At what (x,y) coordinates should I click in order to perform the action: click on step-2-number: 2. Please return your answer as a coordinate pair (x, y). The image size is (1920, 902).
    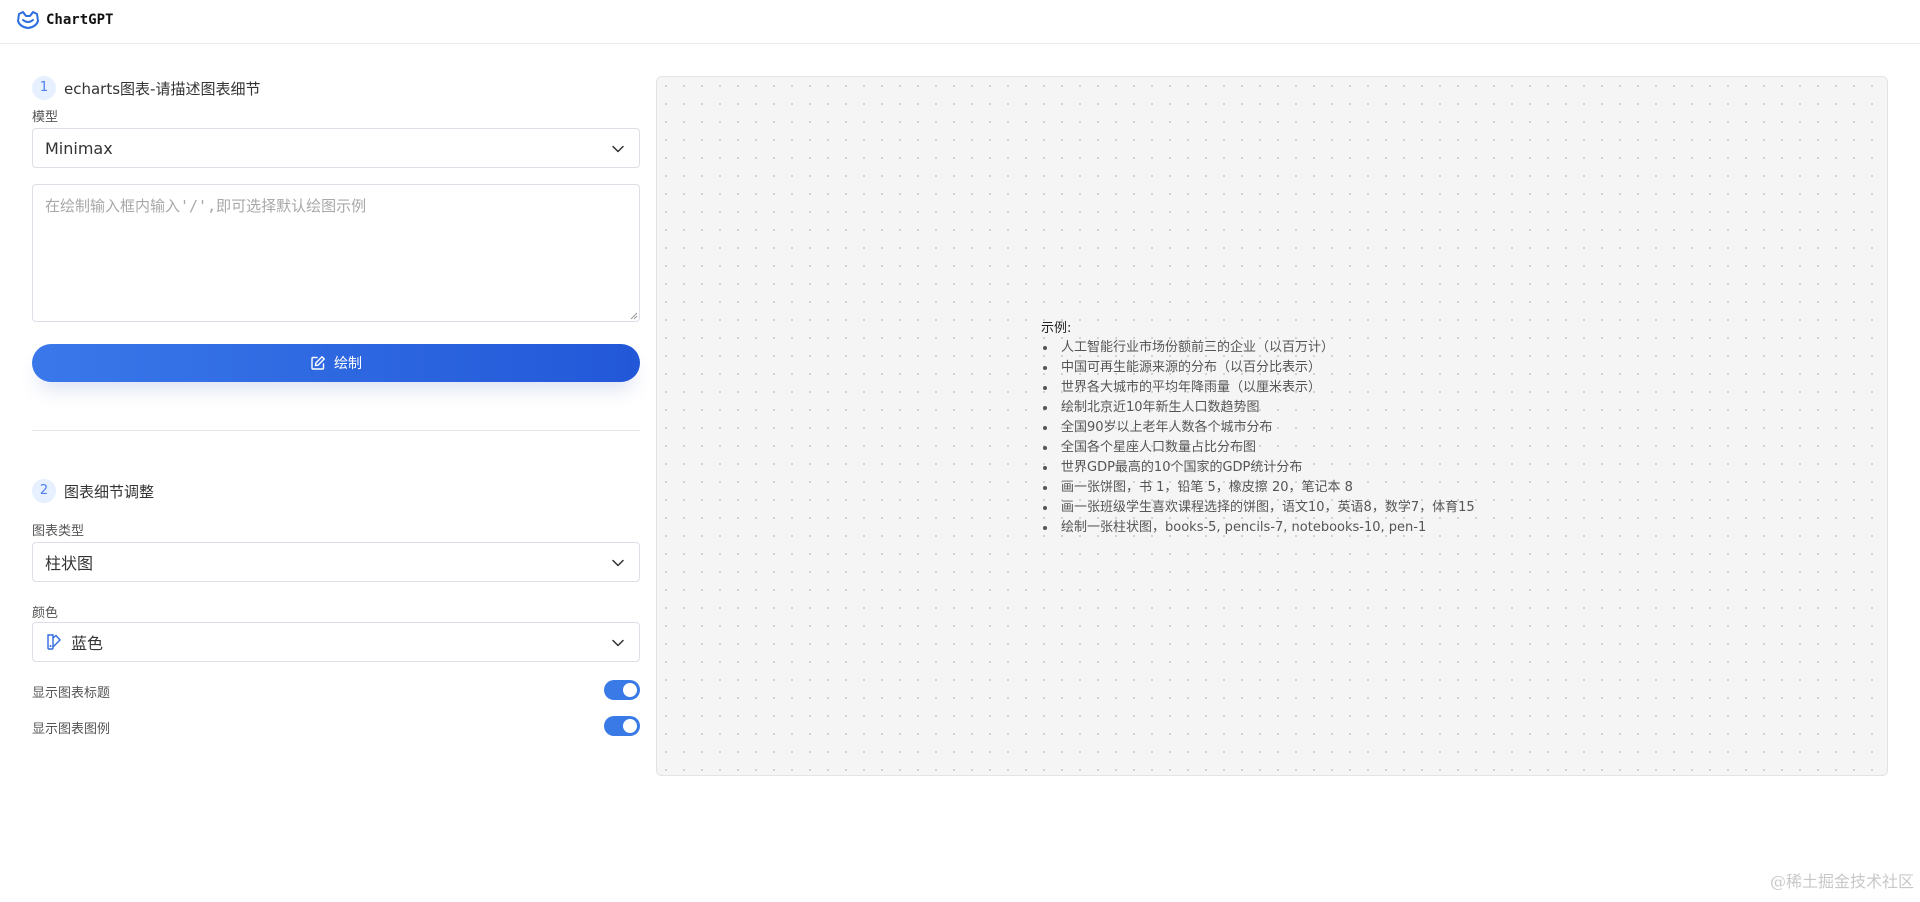
    Looking at the image, I should click on (44, 491).